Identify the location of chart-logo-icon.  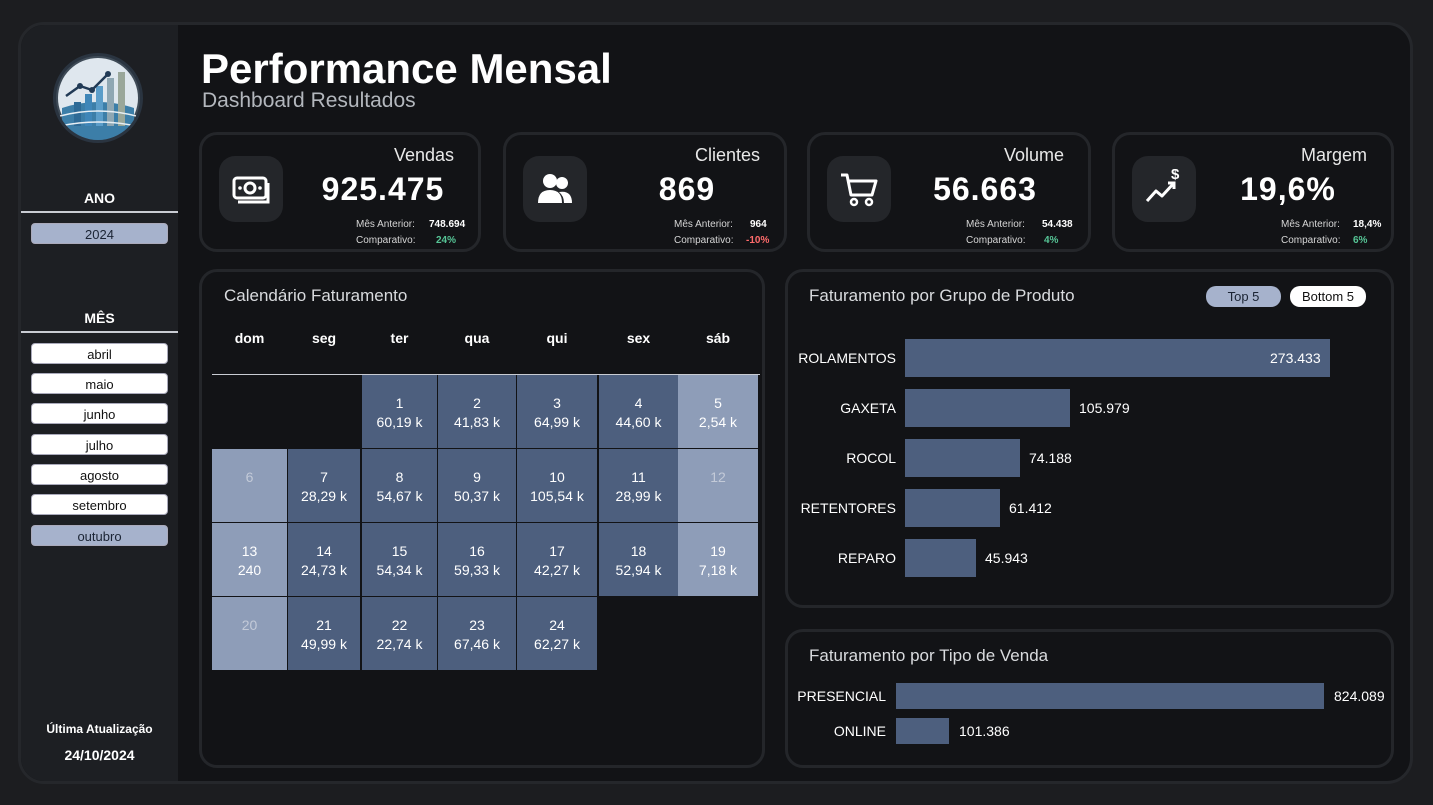
(98, 99).